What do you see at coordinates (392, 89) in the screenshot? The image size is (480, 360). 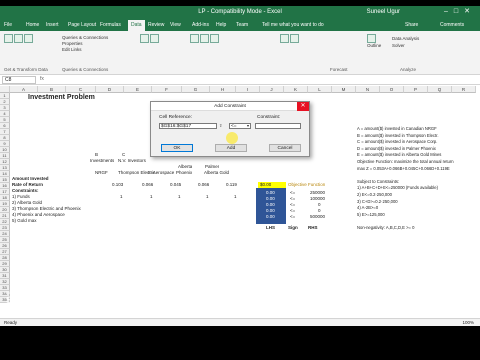 I see `column-header: O` at bounding box center [392, 89].